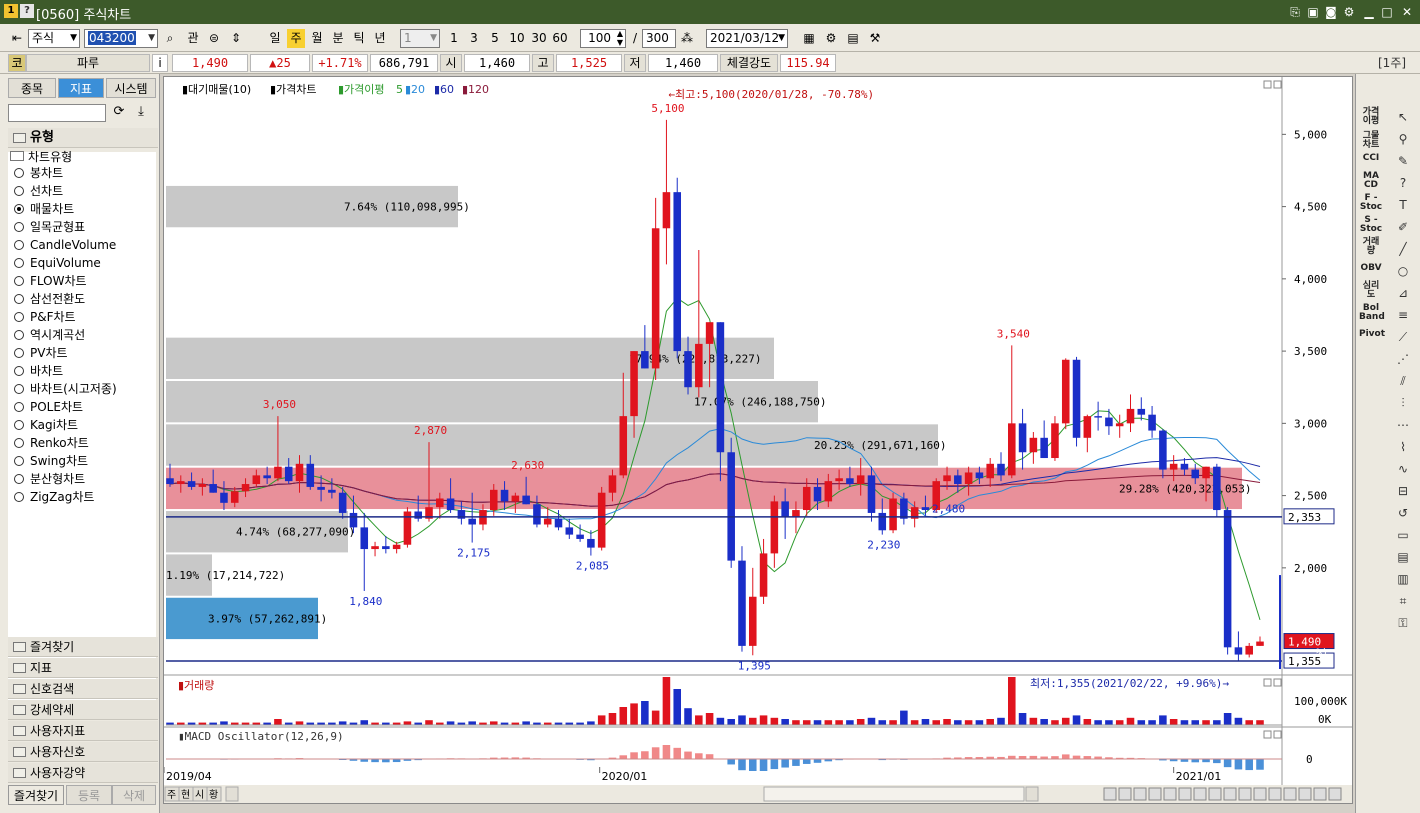  Describe the element at coordinates (1185, 794) in the screenshot. I see `stop-icon` at that location.